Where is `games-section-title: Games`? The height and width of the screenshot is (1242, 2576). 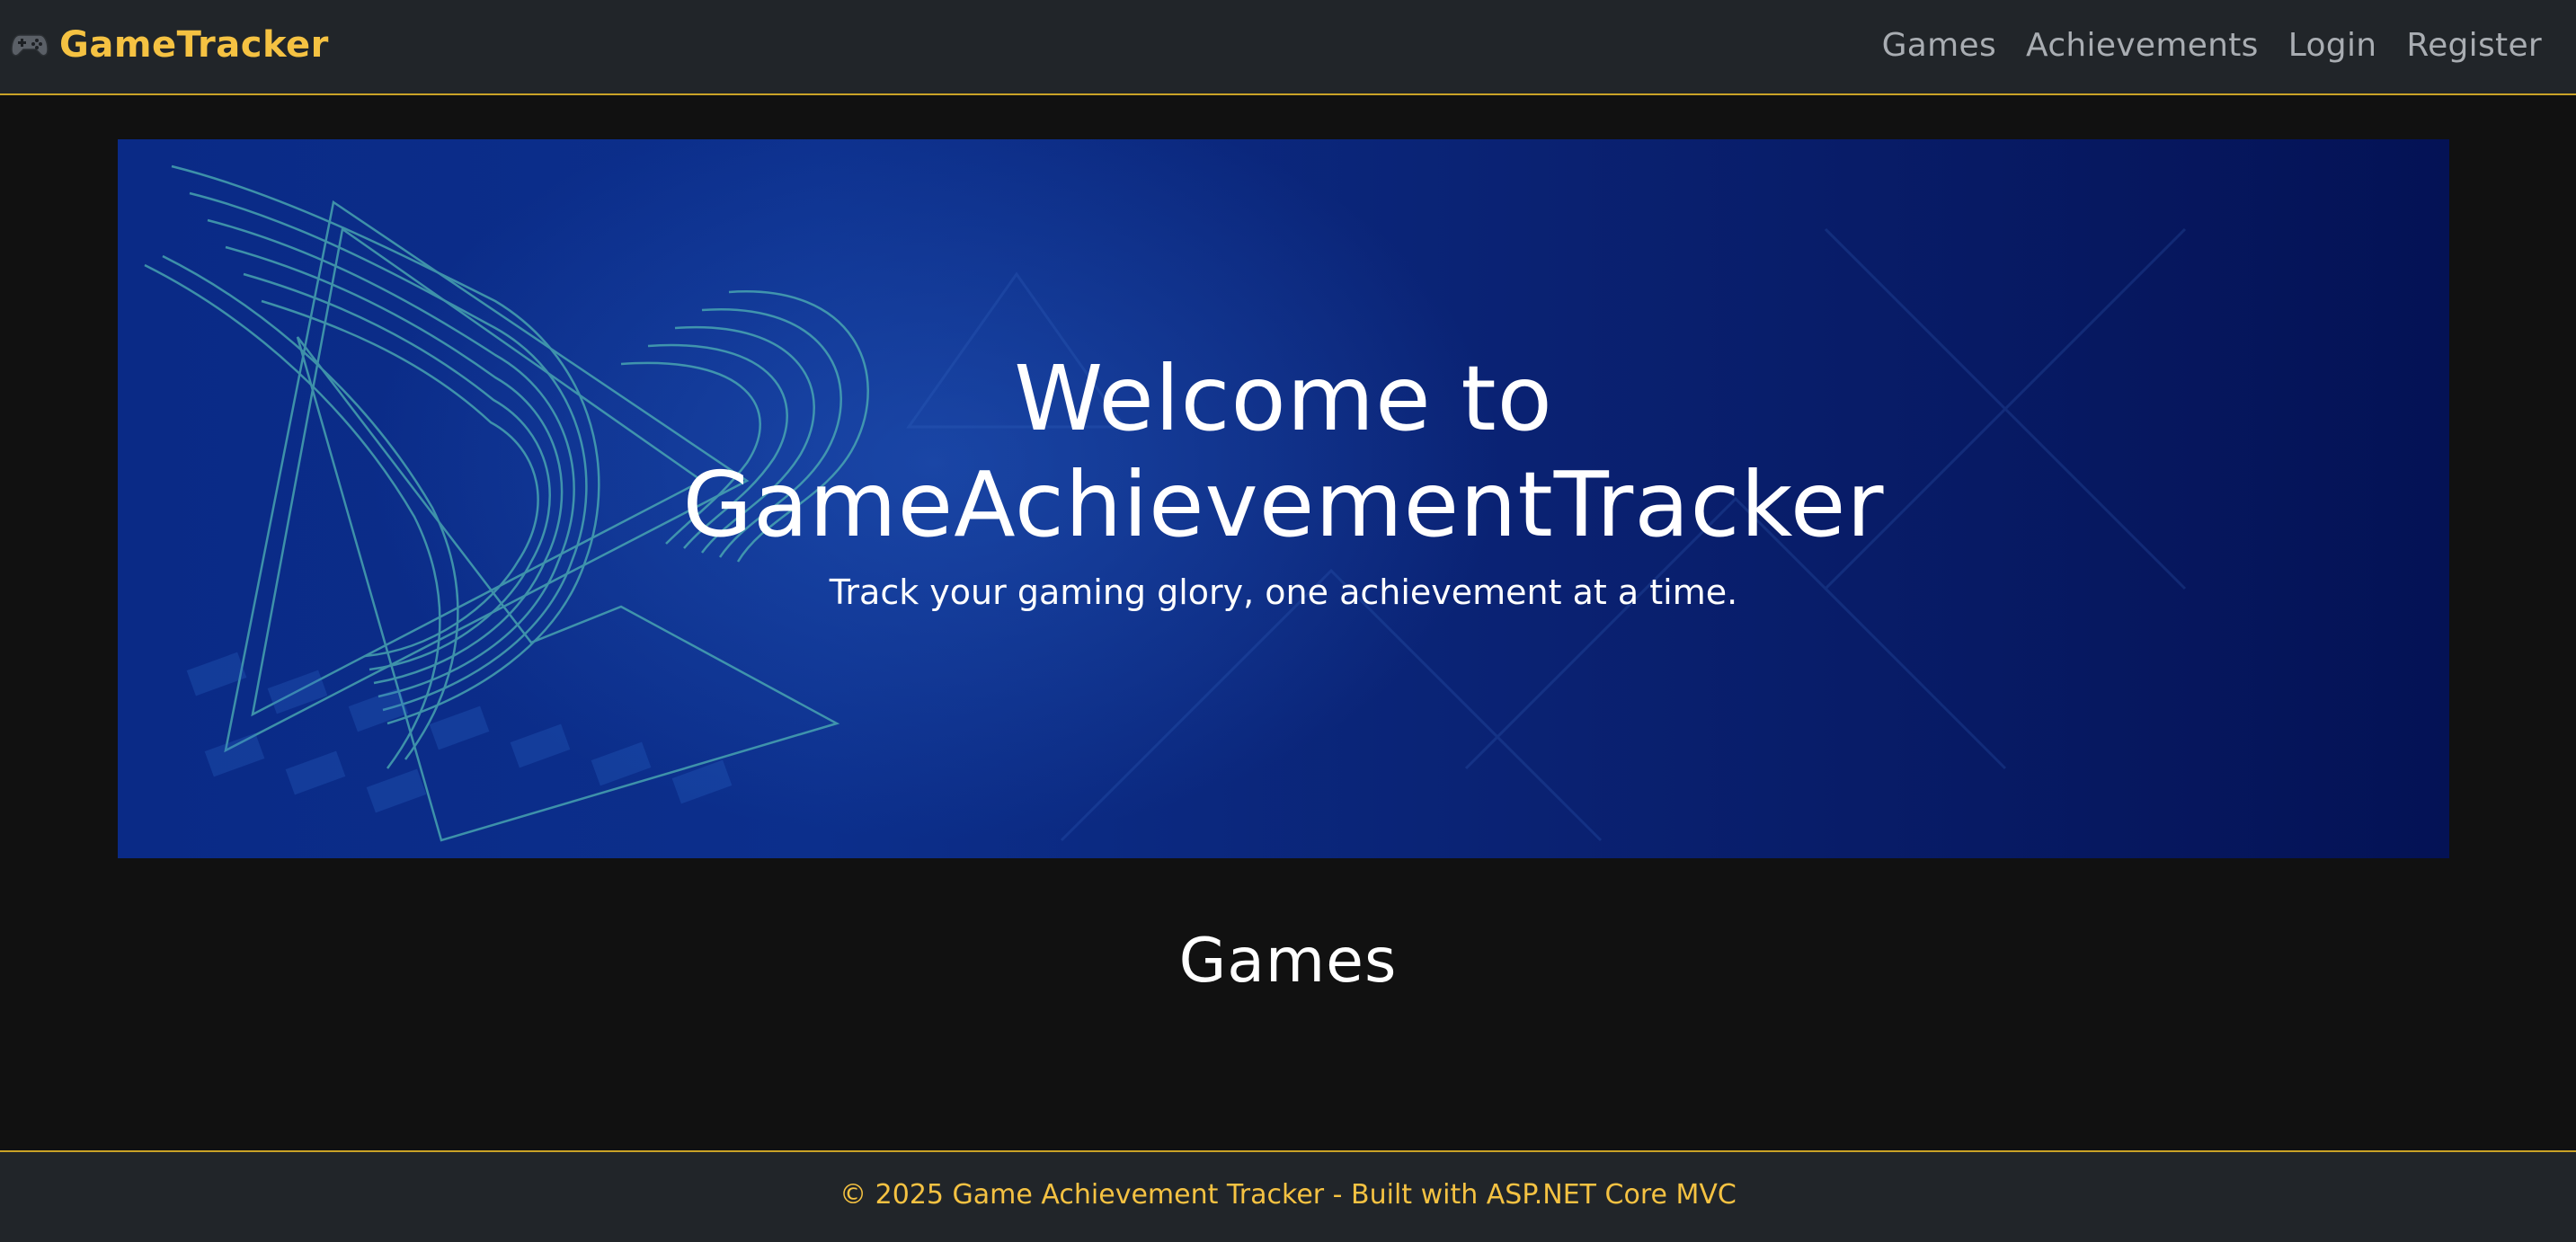 games-section-title: Games is located at coordinates (1288, 962).